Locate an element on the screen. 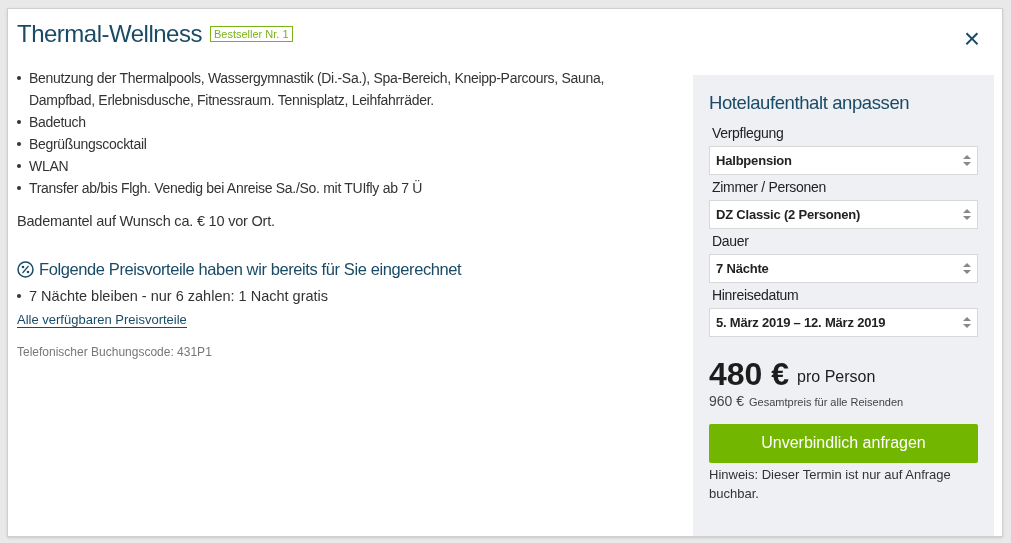  feature-text: Badetuch is located at coordinates (57, 122).